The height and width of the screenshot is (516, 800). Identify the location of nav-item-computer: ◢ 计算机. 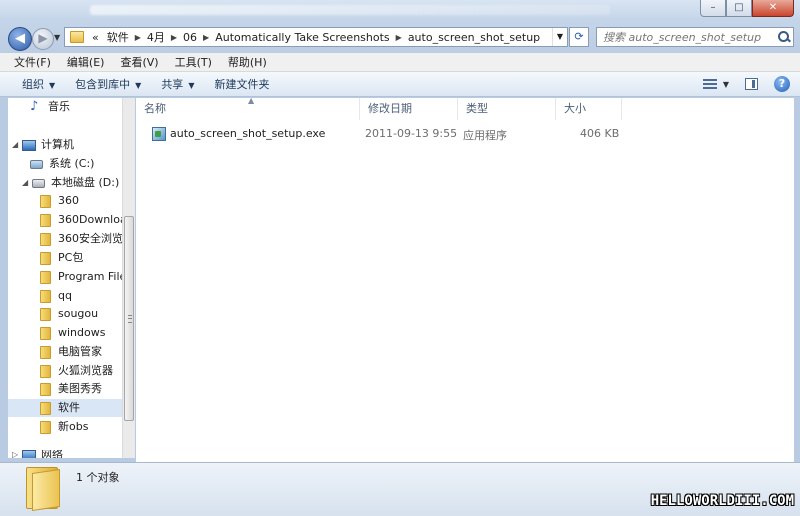
(43, 145).